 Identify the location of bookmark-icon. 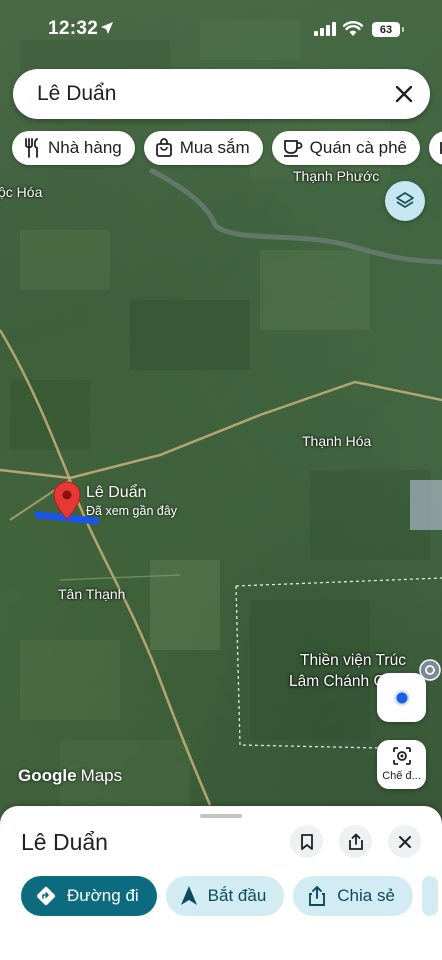
(306, 841).